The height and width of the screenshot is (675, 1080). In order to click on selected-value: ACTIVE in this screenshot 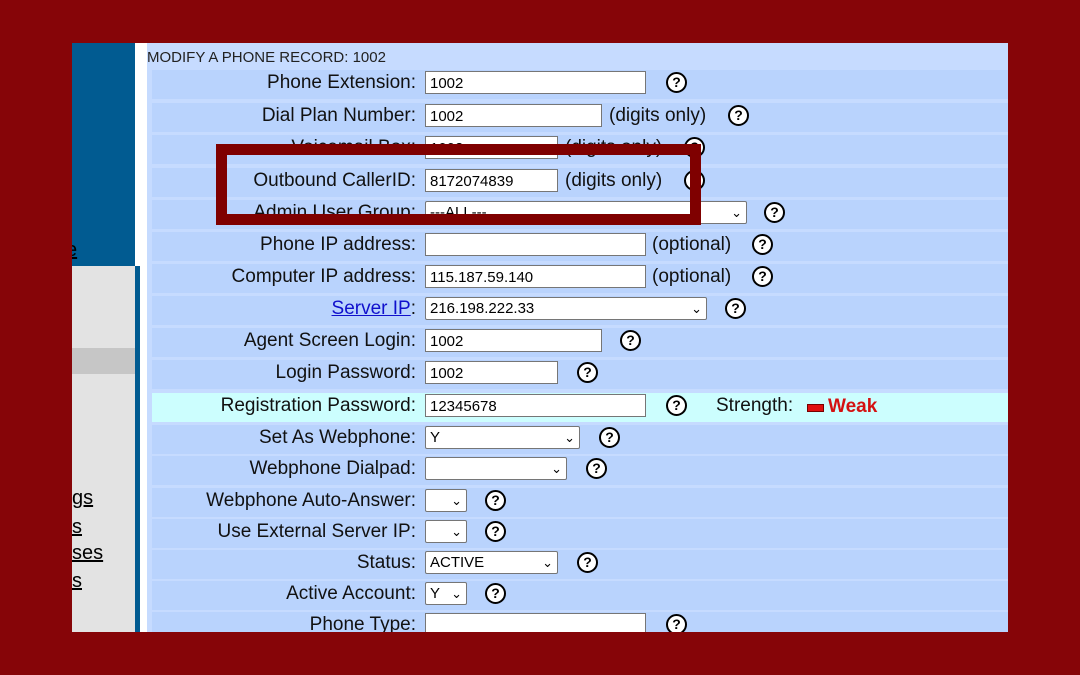, I will do `click(457, 562)`.